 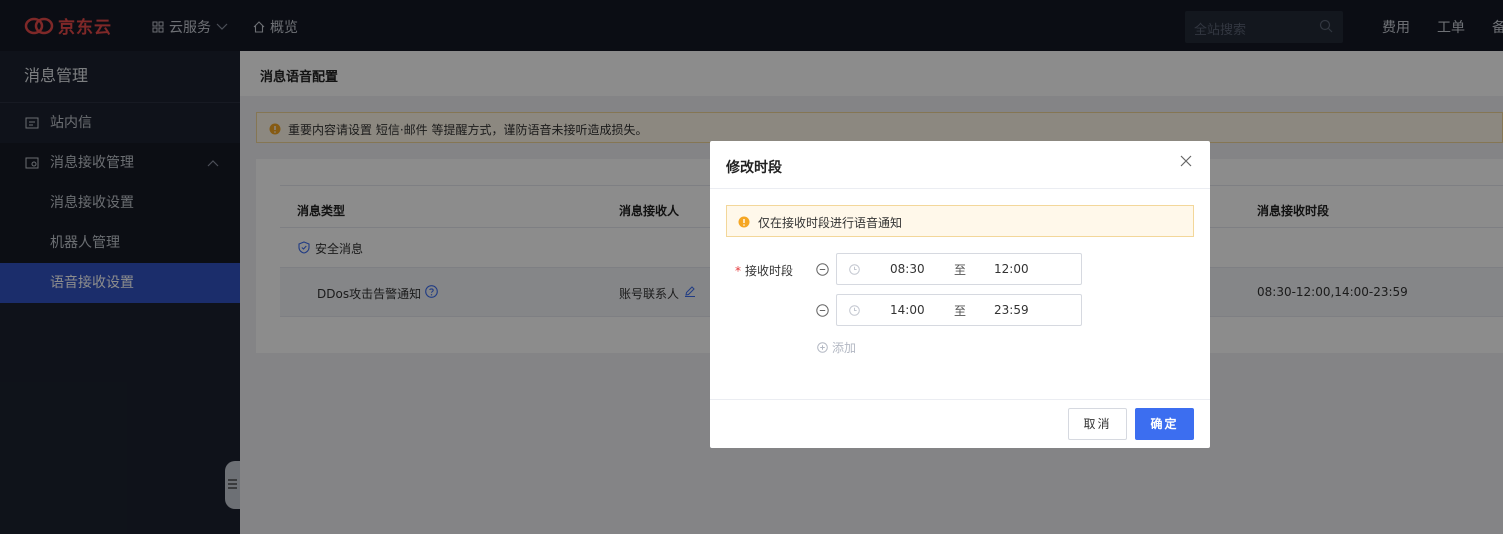 I want to click on range-end-time: 12:00, so click(x=1011, y=269).